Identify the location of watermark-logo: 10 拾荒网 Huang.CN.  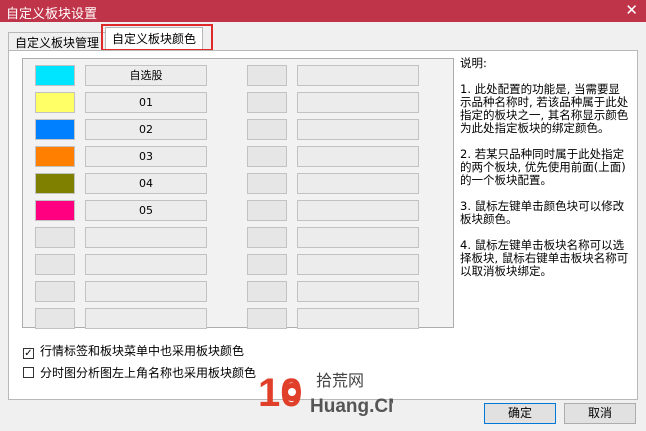
(325, 394).